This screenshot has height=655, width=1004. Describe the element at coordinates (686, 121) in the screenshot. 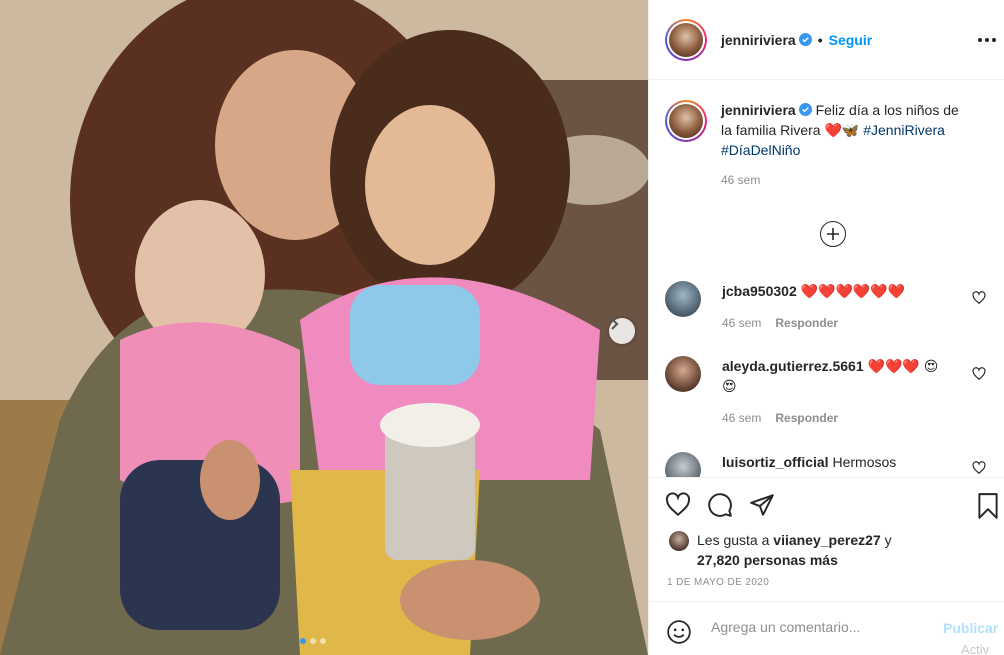

I see `caption-avatar` at that location.